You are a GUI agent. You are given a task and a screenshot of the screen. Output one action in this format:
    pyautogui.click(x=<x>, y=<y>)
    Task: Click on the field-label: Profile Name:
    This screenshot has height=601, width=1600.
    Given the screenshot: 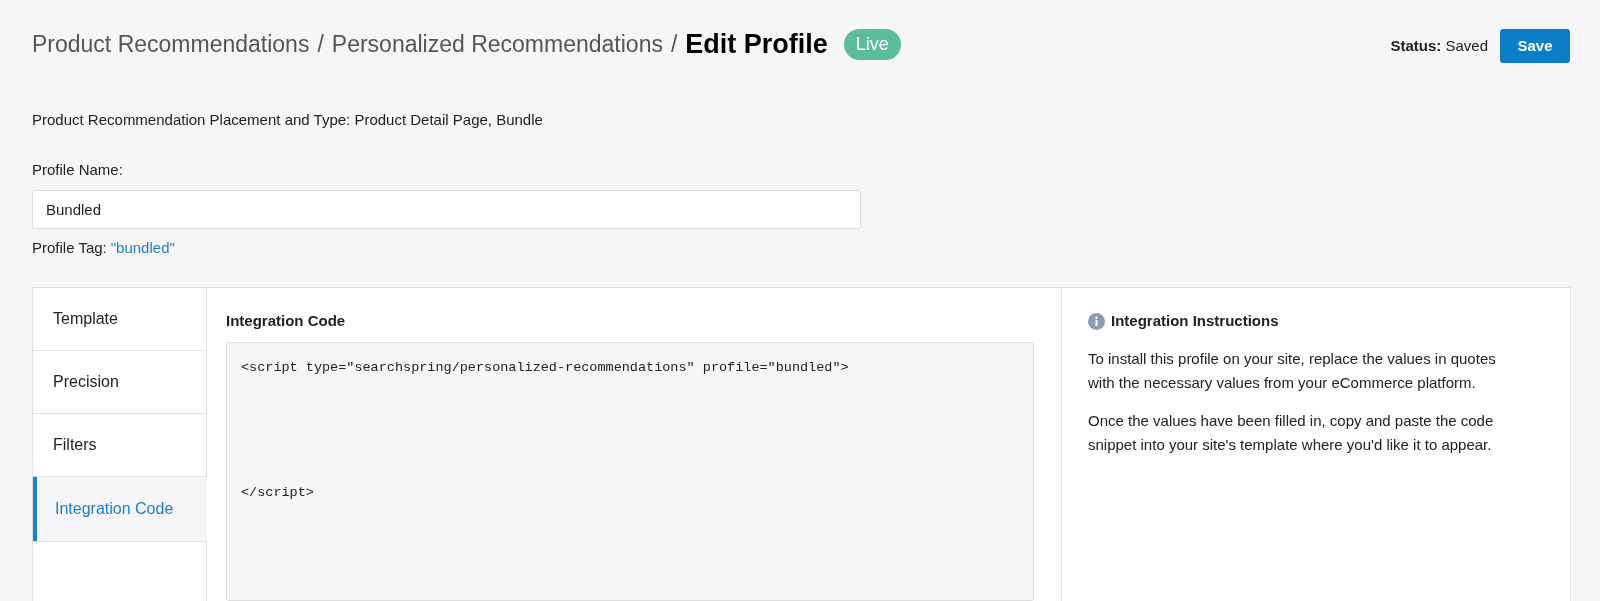 What is the action you would take?
    pyautogui.click(x=77, y=170)
    